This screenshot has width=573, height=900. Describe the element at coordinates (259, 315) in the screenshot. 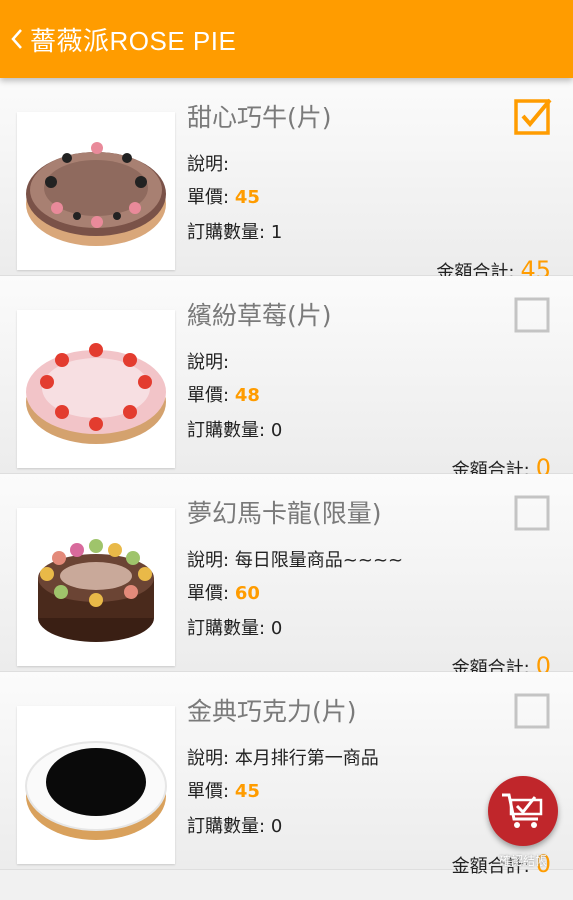

I see `product-name: 繽紛草莓(片)` at that location.